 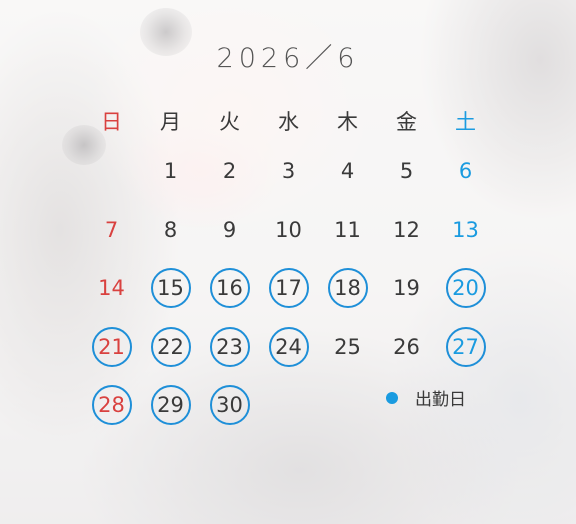 I want to click on day-number: 25, so click(x=347, y=346).